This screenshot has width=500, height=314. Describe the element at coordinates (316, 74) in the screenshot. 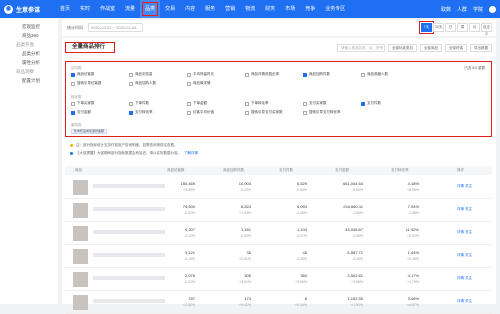

I see `metric-checkbox: 商品加购件数` at that location.